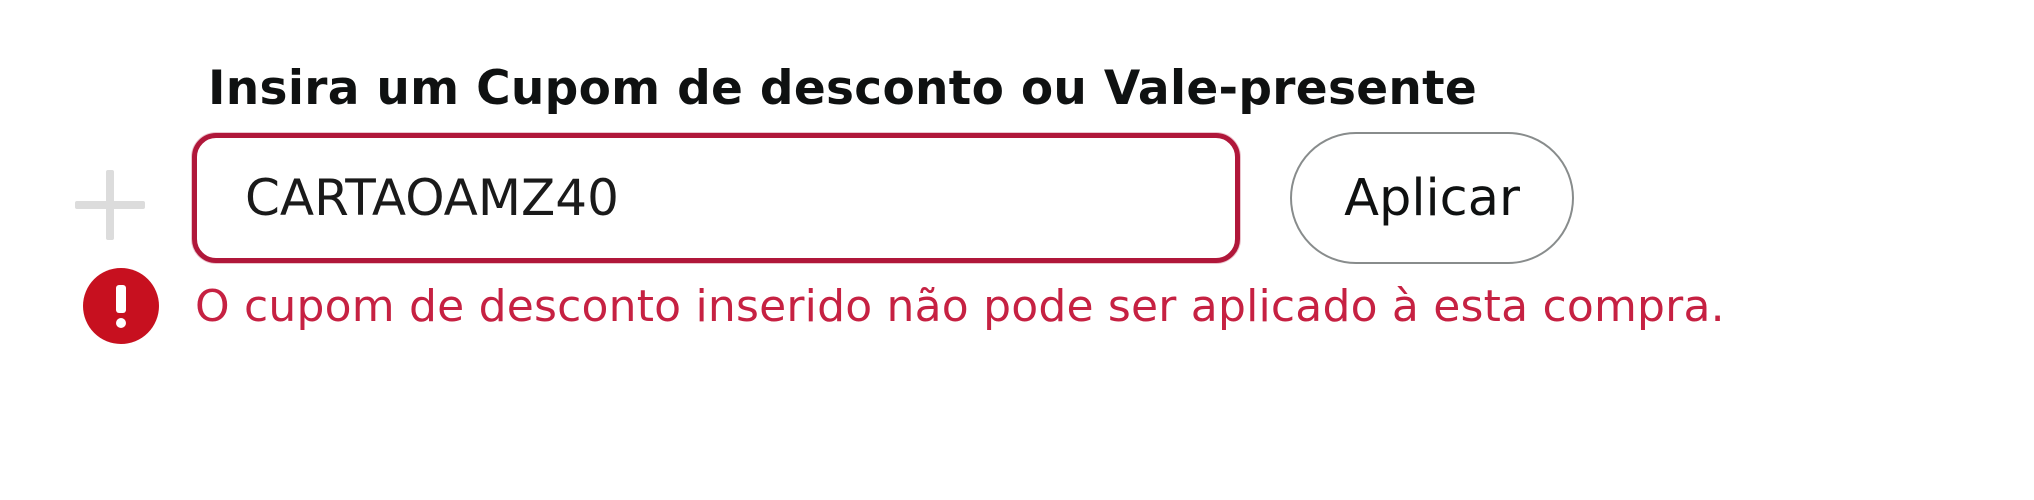 This screenshot has width=2034, height=500. What do you see at coordinates (121, 299) in the screenshot?
I see `exclamation-bar` at bounding box center [121, 299].